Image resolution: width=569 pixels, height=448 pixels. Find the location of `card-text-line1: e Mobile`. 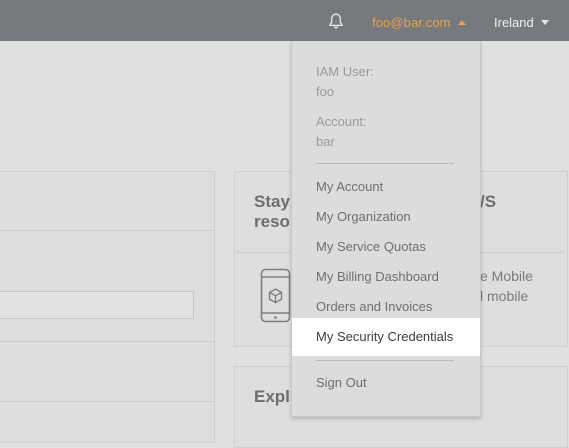

card-text-line1: e Mobile is located at coordinates (506, 276).